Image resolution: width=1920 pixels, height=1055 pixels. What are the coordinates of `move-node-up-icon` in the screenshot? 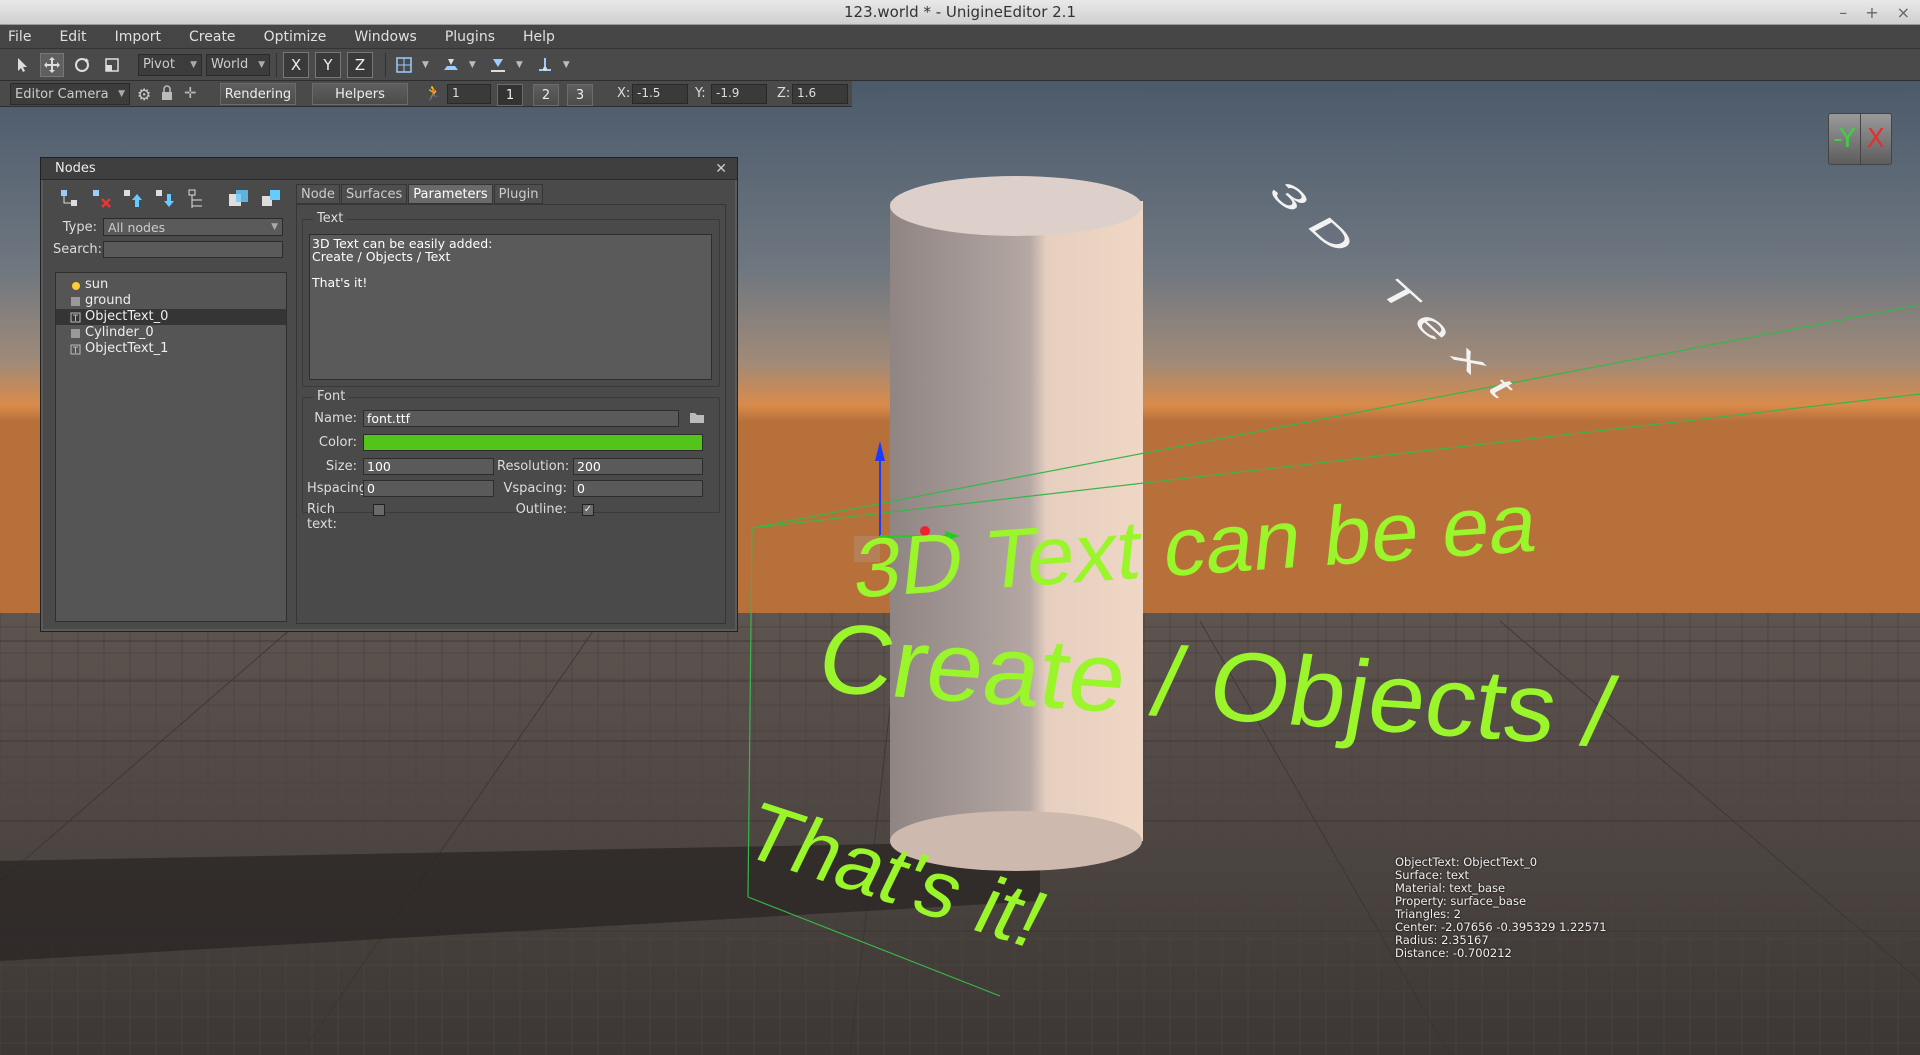 It's located at (133, 199).